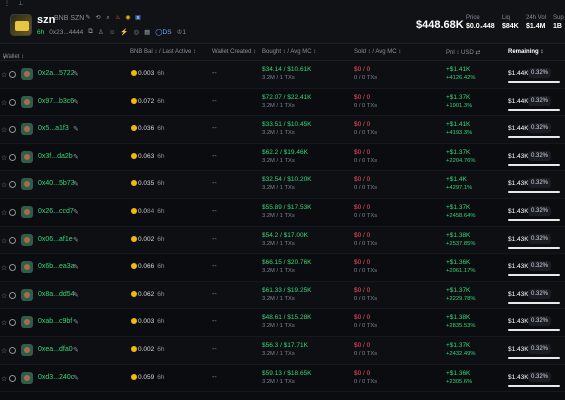 The width and height of the screenshot is (565, 400). I want to click on bnb-balance-value: 0.063, so click(146, 156).